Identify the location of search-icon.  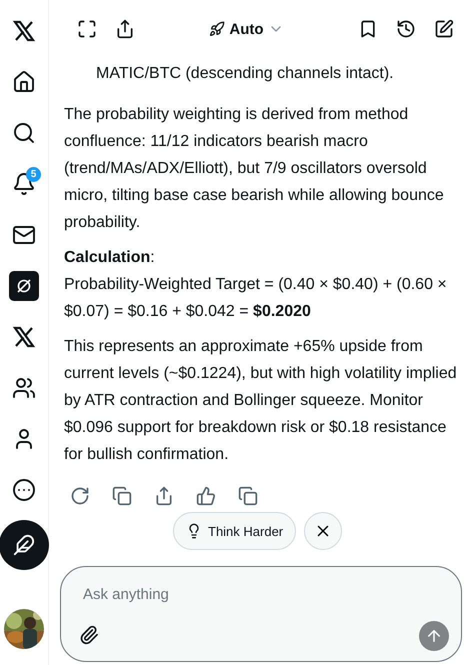
(24, 133).